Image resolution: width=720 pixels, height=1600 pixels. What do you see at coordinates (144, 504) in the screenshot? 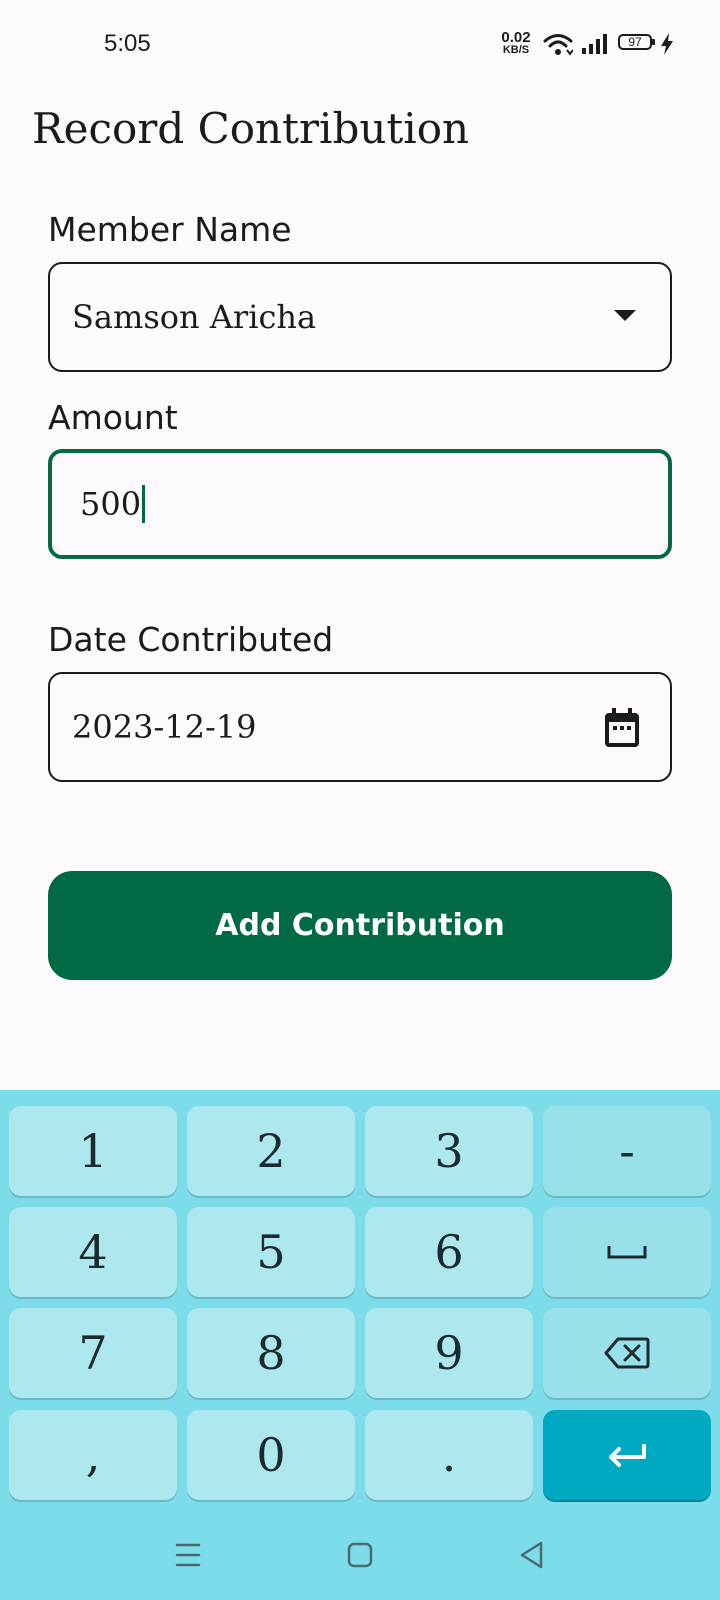
I see `text-cursor` at bounding box center [144, 504].